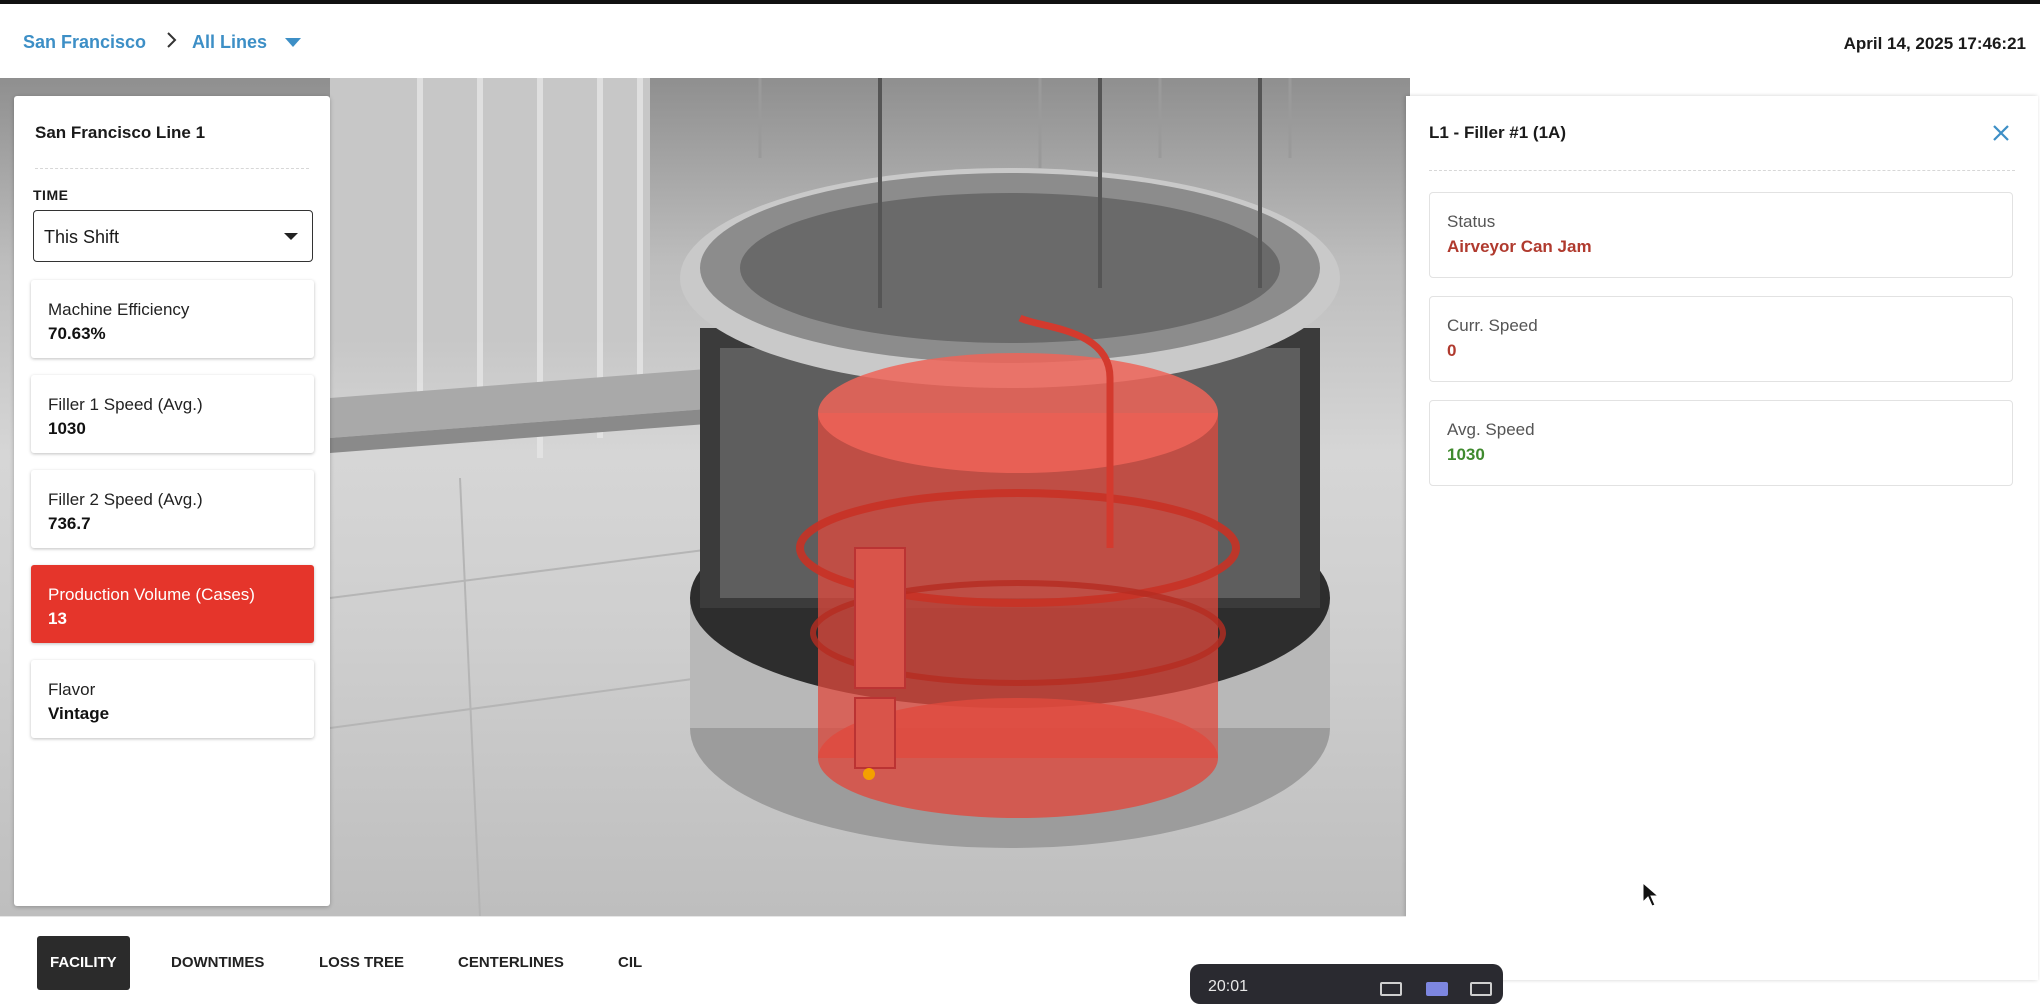 The height and width of the screenshot is (1004, 2040). Describe the element at coordinates (2001, 133) in the screenshot. I see `close-icon` at that location.